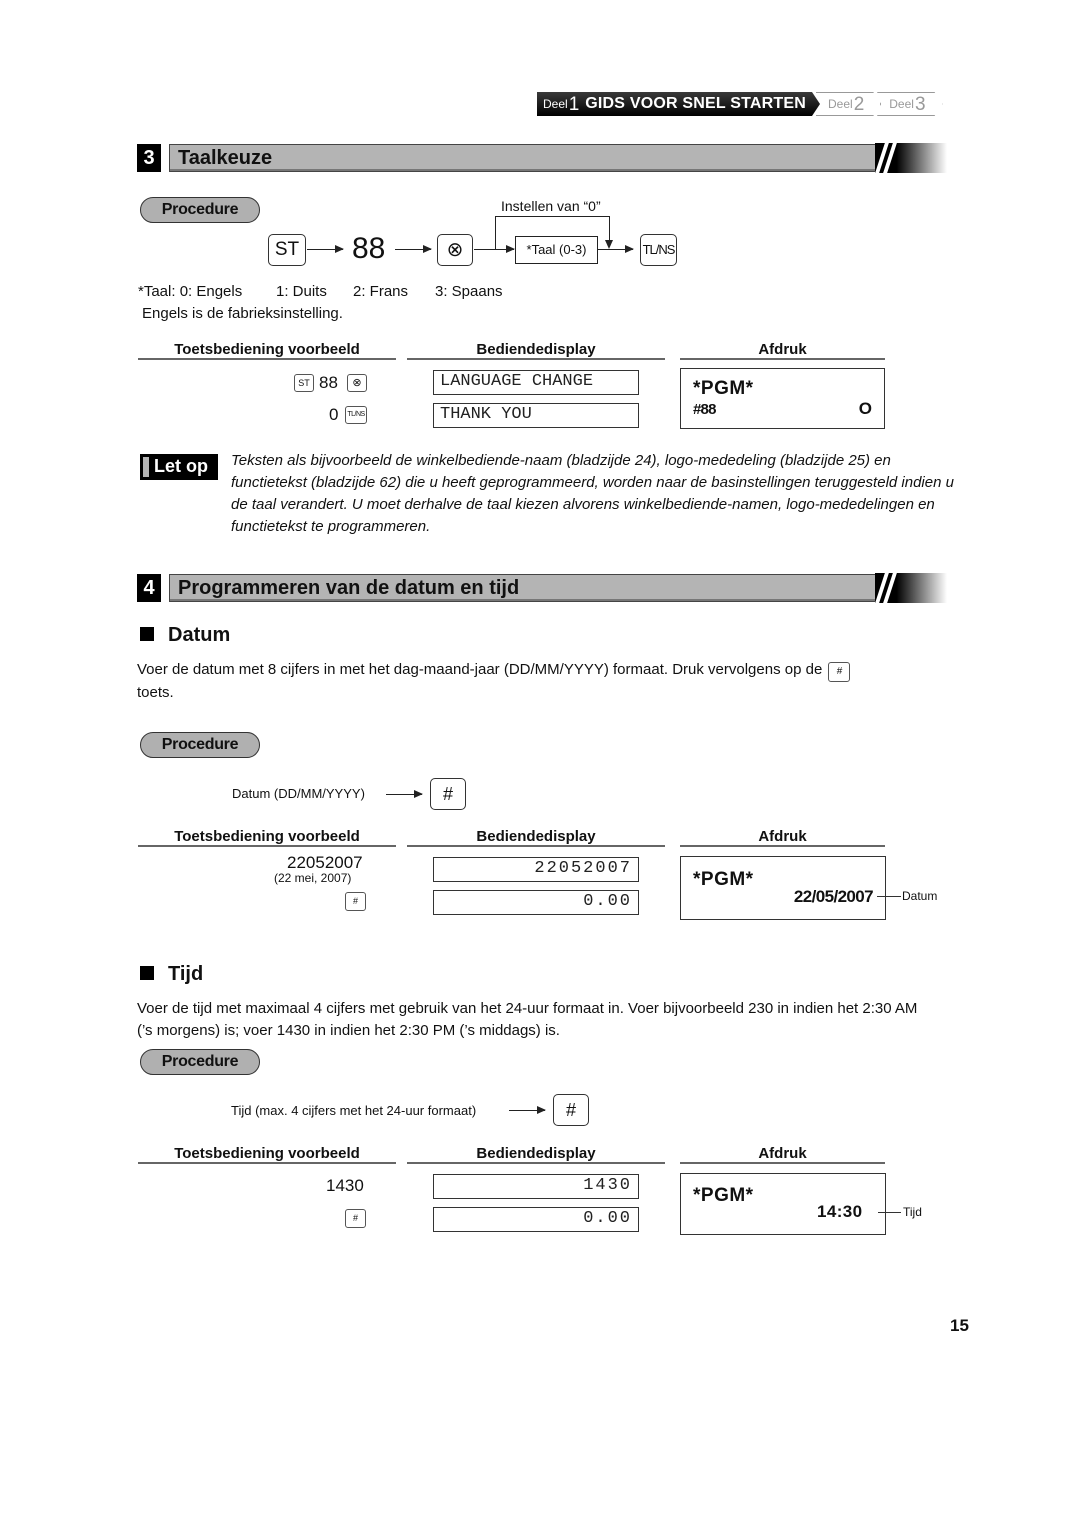 The width and height of the screenshot is (1080, 1528). What do you see at coordinates (783, 888) in the screenshot?
I see `print-receipt: *PGM* 22/05/2007` at bounding box center [783, 888].